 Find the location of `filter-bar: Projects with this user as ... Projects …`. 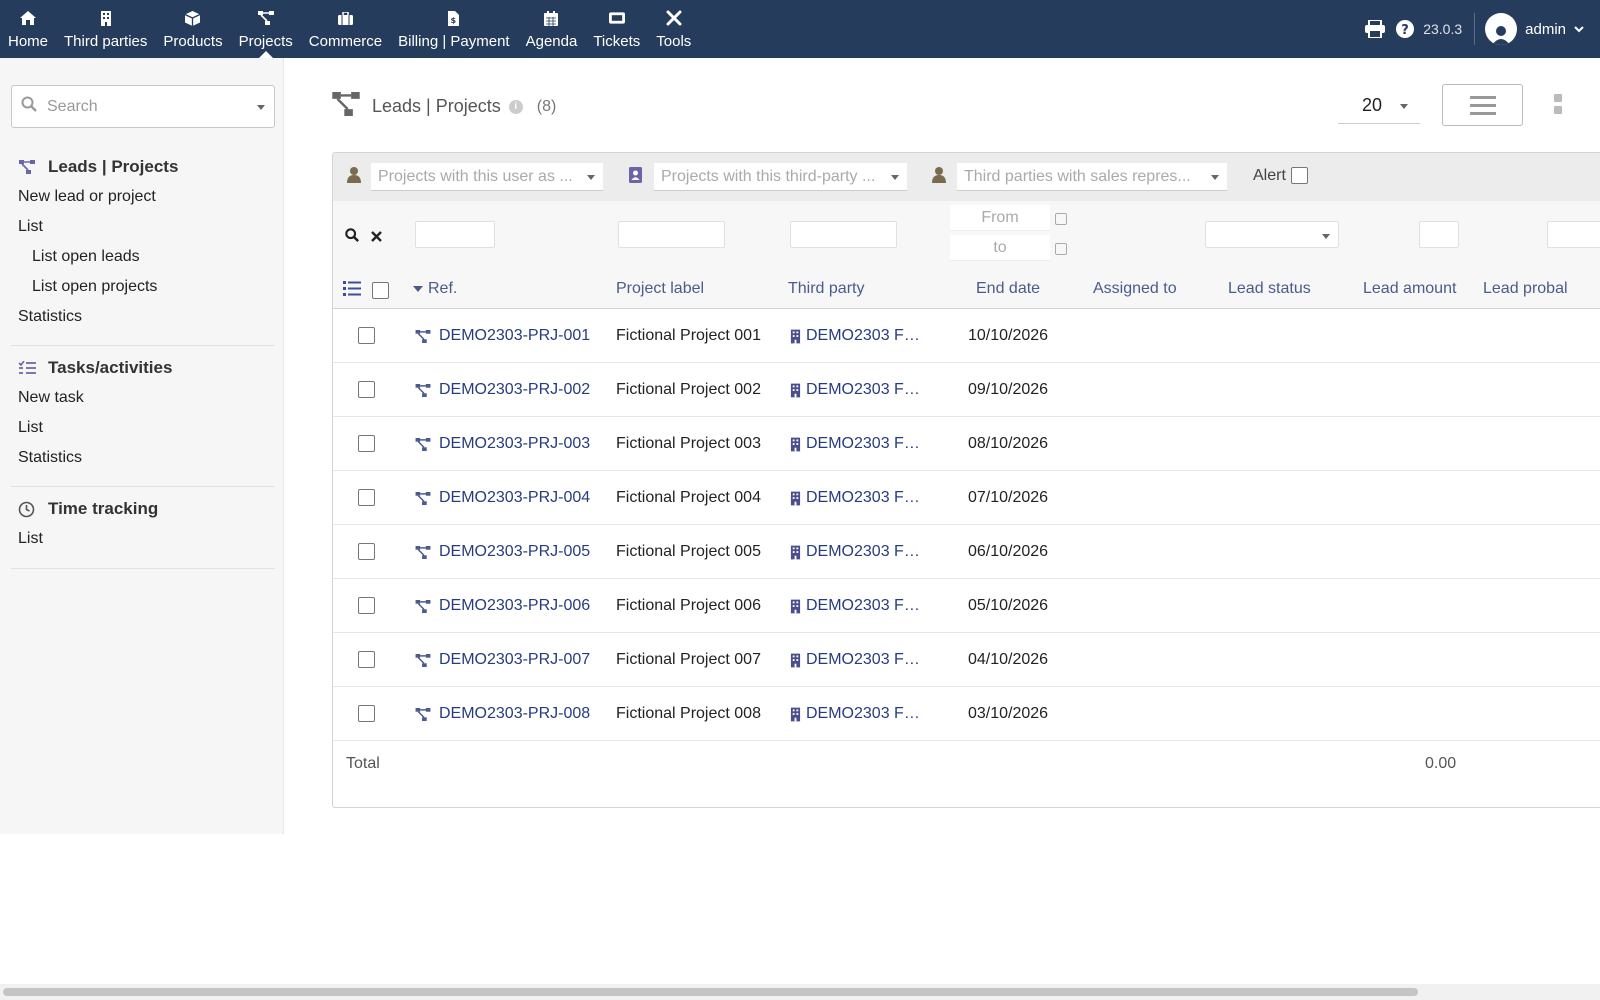

filter-bar: Projects with this user as ... Projects … is located at coordinates (966, 177).